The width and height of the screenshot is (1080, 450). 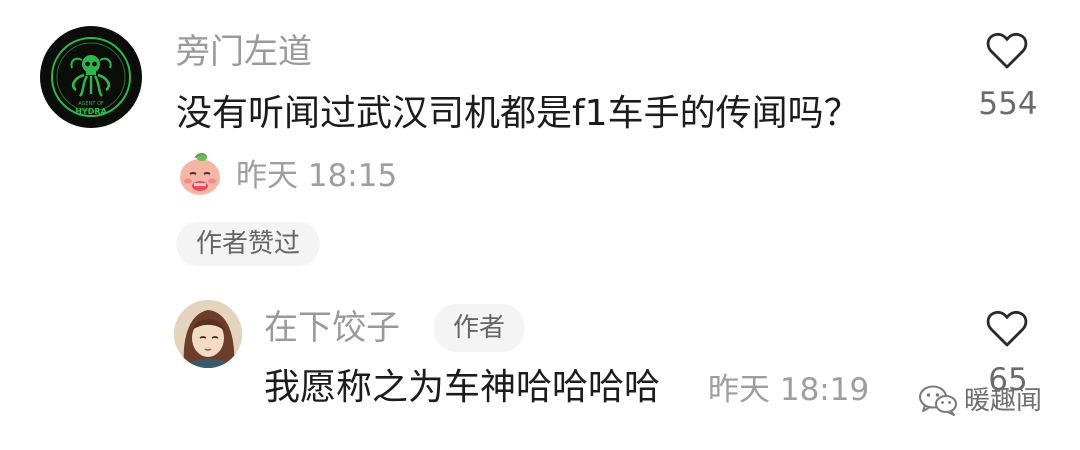 I want to click on watermark-label: 暖趣闻, so click(x=1003, y=401).